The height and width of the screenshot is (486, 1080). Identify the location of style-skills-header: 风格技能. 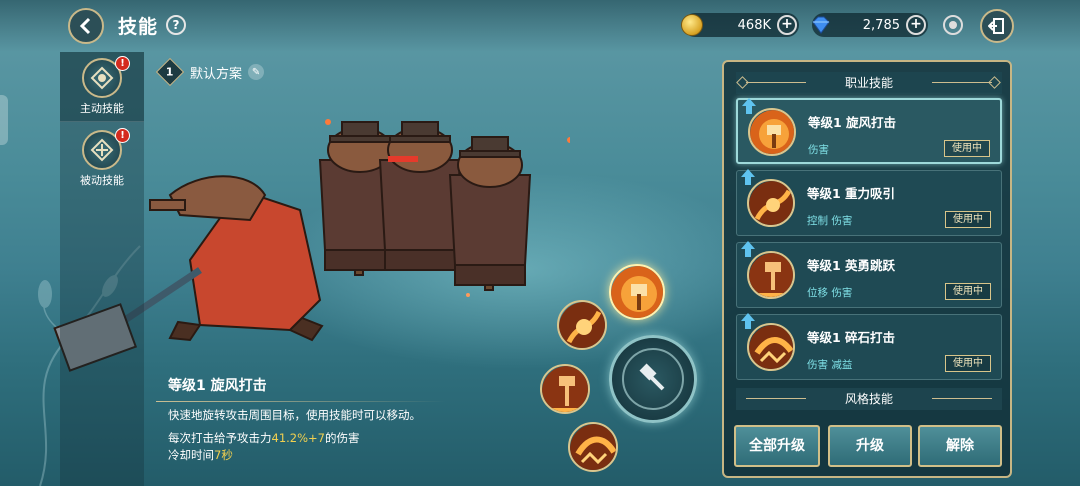
(869, 399).